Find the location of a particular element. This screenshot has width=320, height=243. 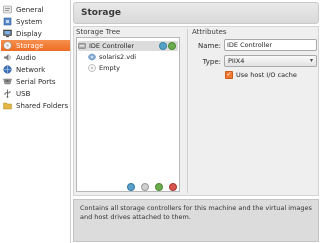

ide-controller-icon is located at coordinates (82, 46).